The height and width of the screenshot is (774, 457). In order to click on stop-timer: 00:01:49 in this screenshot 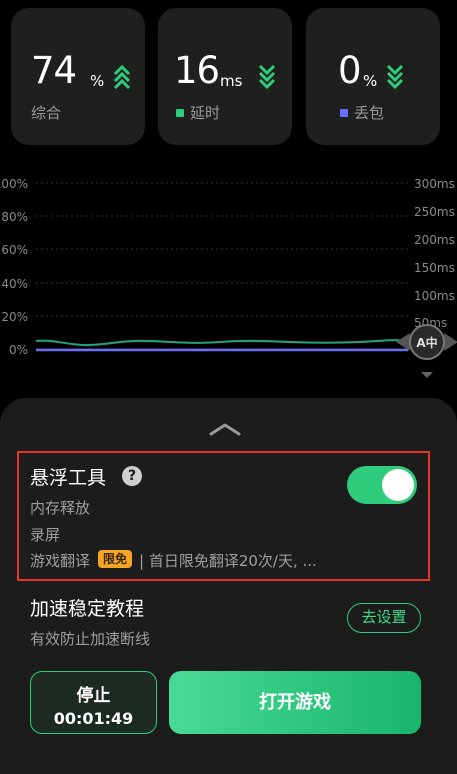, I will do `click(93, 718)`.